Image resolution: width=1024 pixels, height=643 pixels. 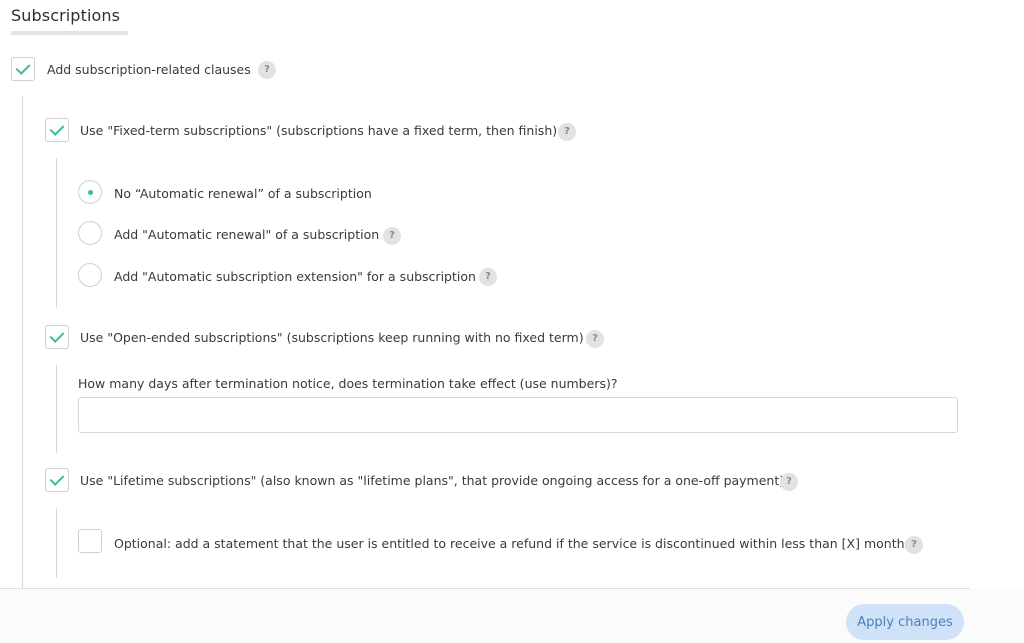 I want to click on section-title-underline, so click(x=69, y=33).